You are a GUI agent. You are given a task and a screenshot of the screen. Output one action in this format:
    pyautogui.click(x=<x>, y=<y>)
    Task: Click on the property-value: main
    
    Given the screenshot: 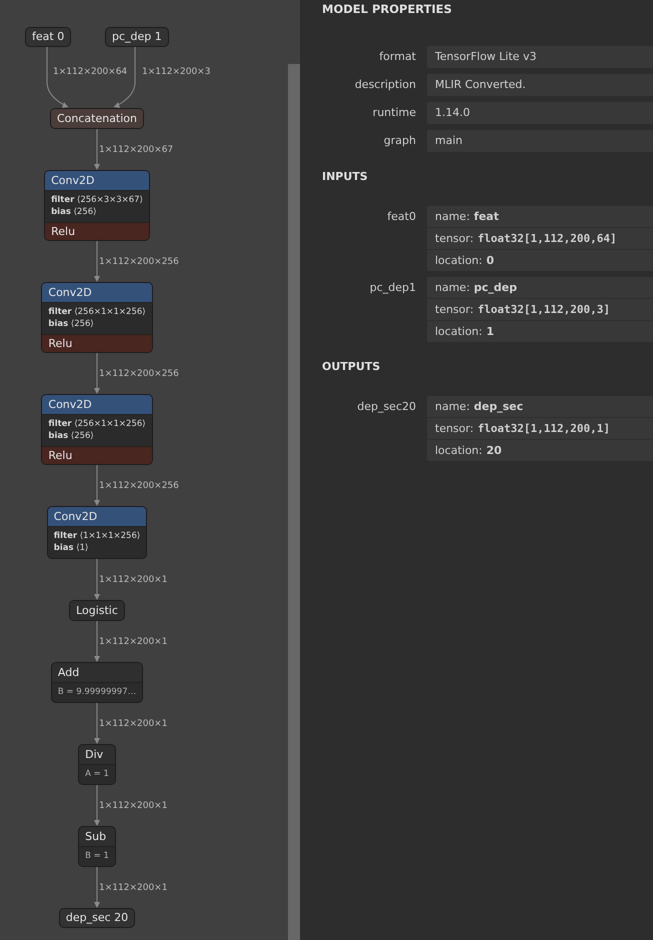 What is the action you would take?
    pyautogui.click(x=540, y=141)
    